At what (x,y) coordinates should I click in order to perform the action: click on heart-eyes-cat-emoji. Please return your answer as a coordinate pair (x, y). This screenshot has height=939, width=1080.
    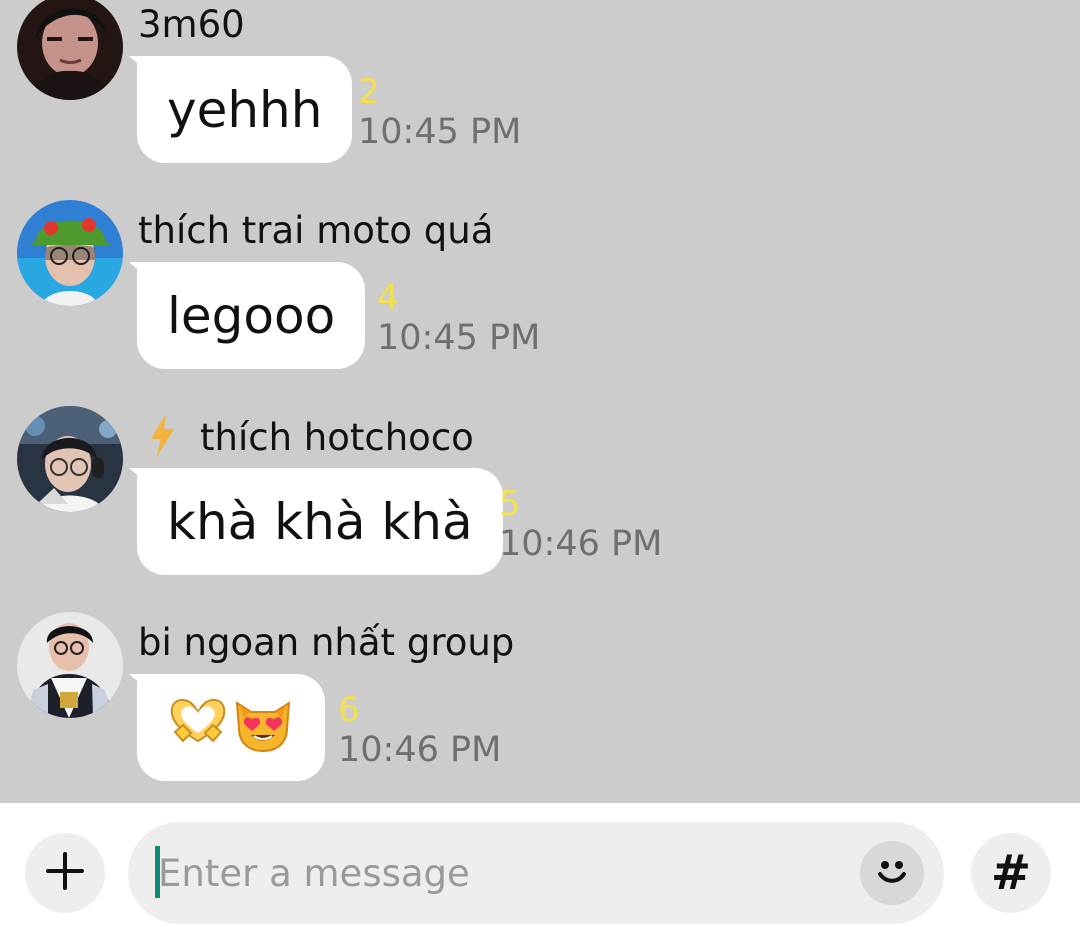
    Looking at the image, I should click on (263, 728).